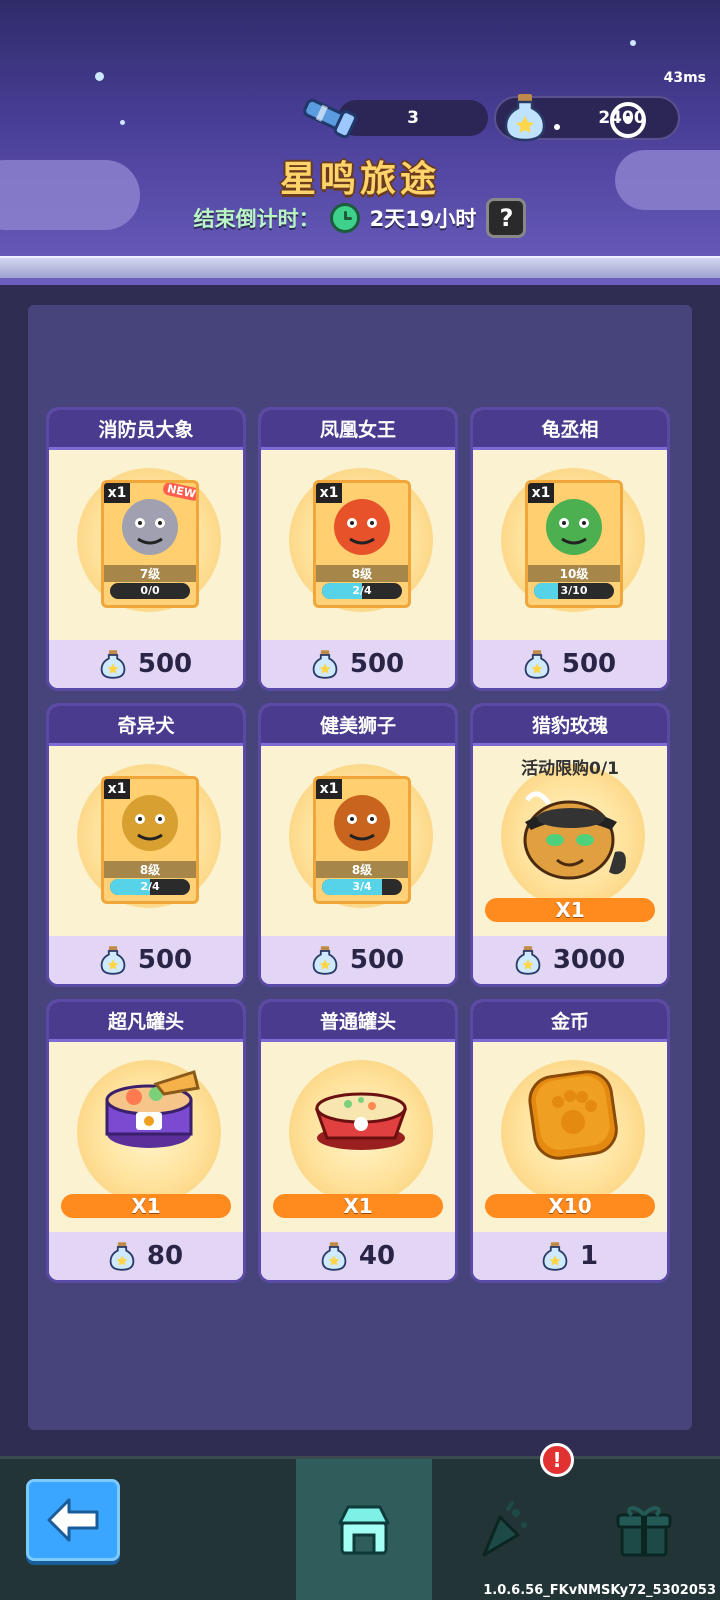 This screenshot has height=1600, width=720. I want to click on price-row: 40, so click(358, 1256).